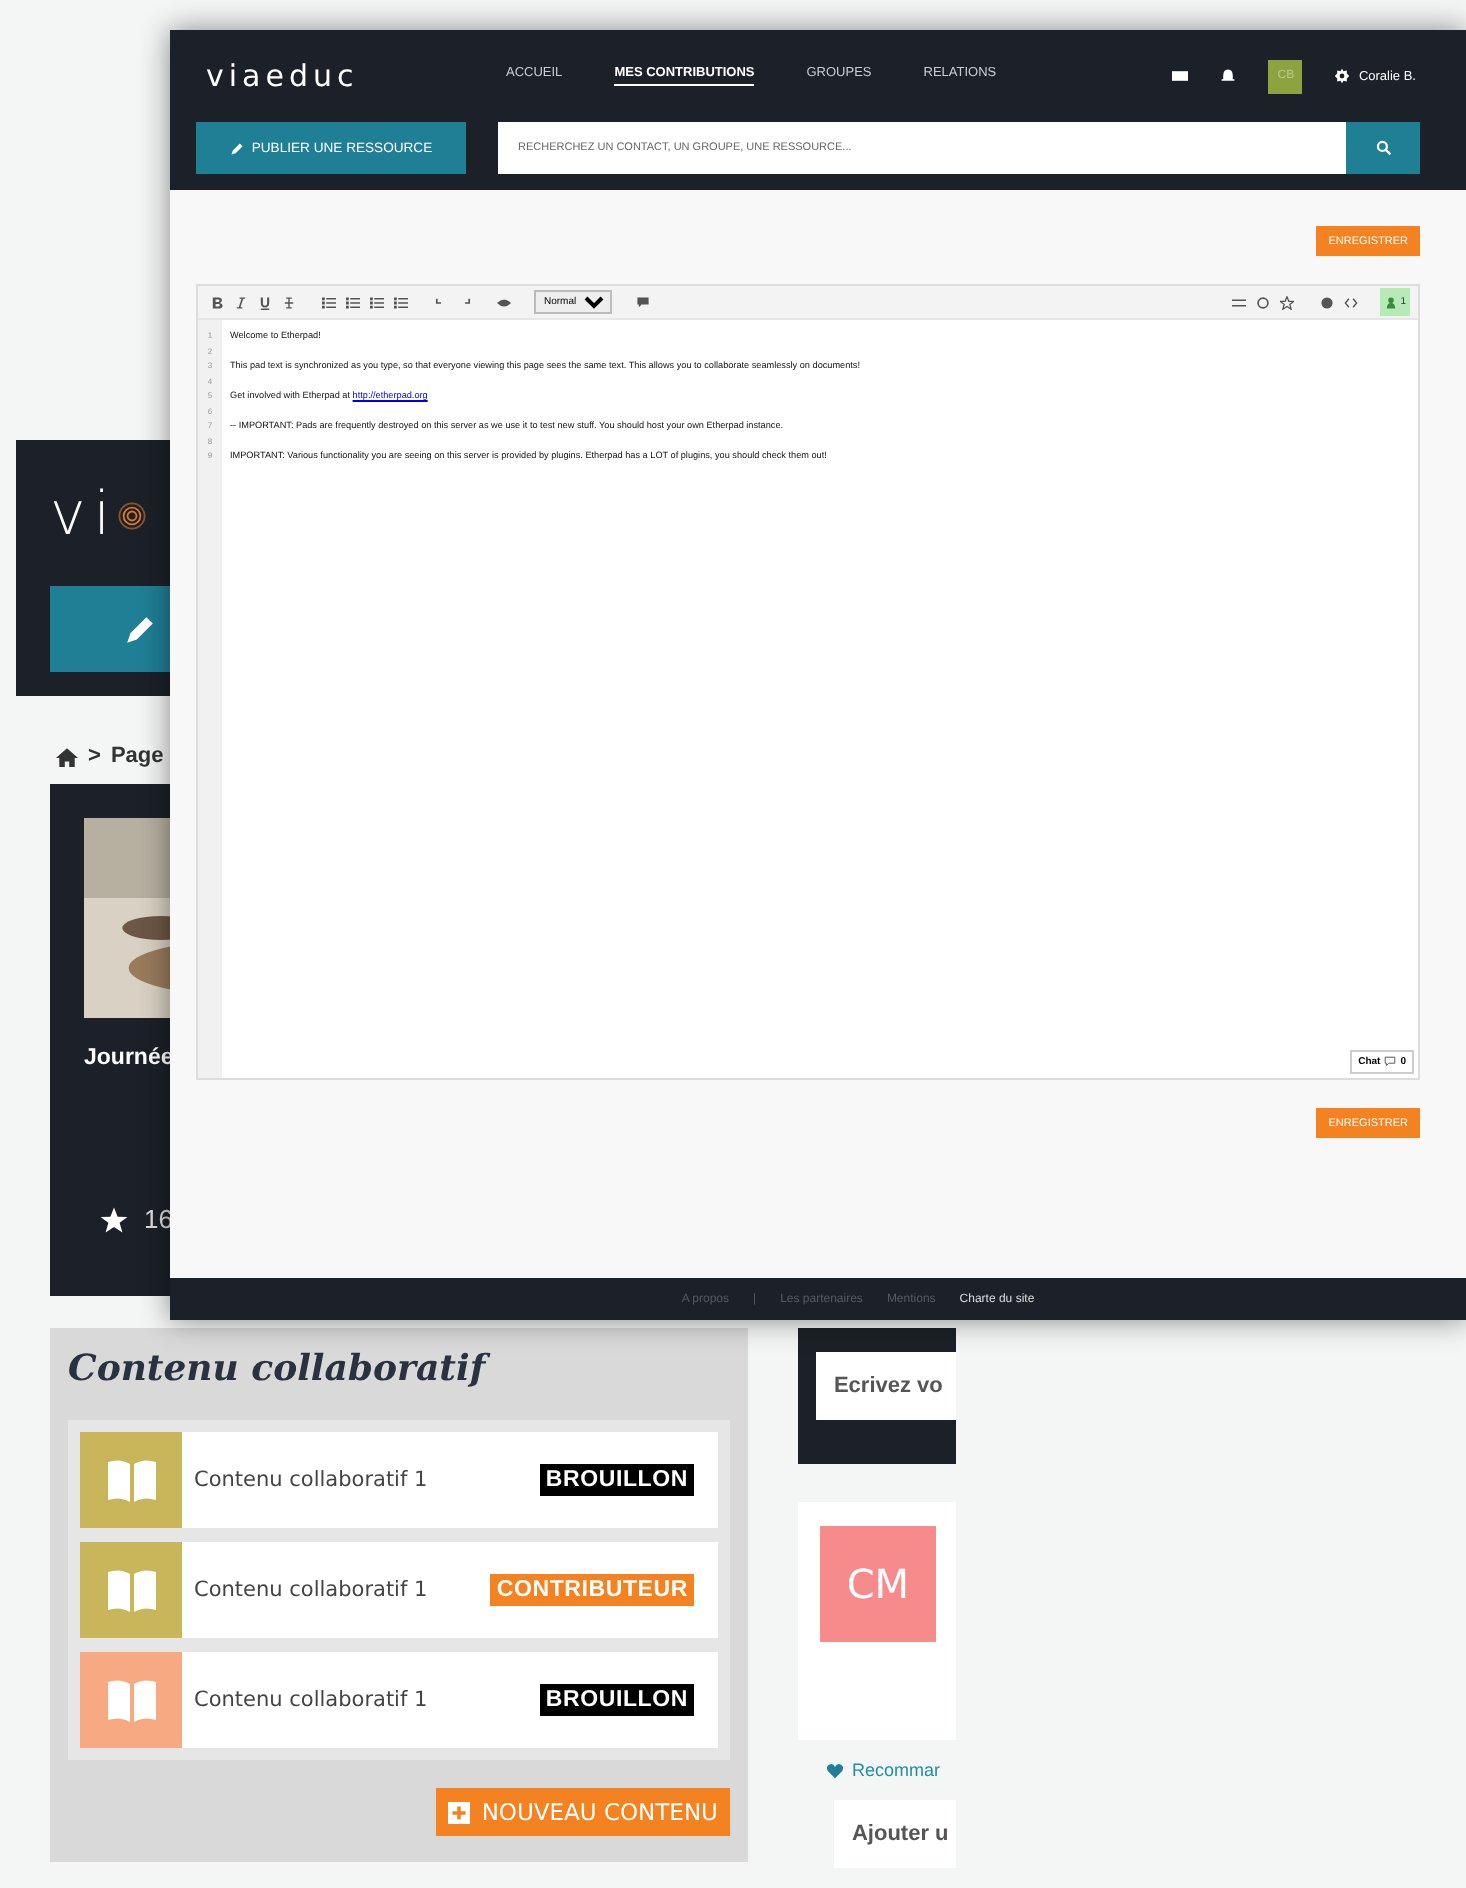  Describe the element at coordinates (132, 515) in the screenshot. I see `swirl-logo-icon` at that location.